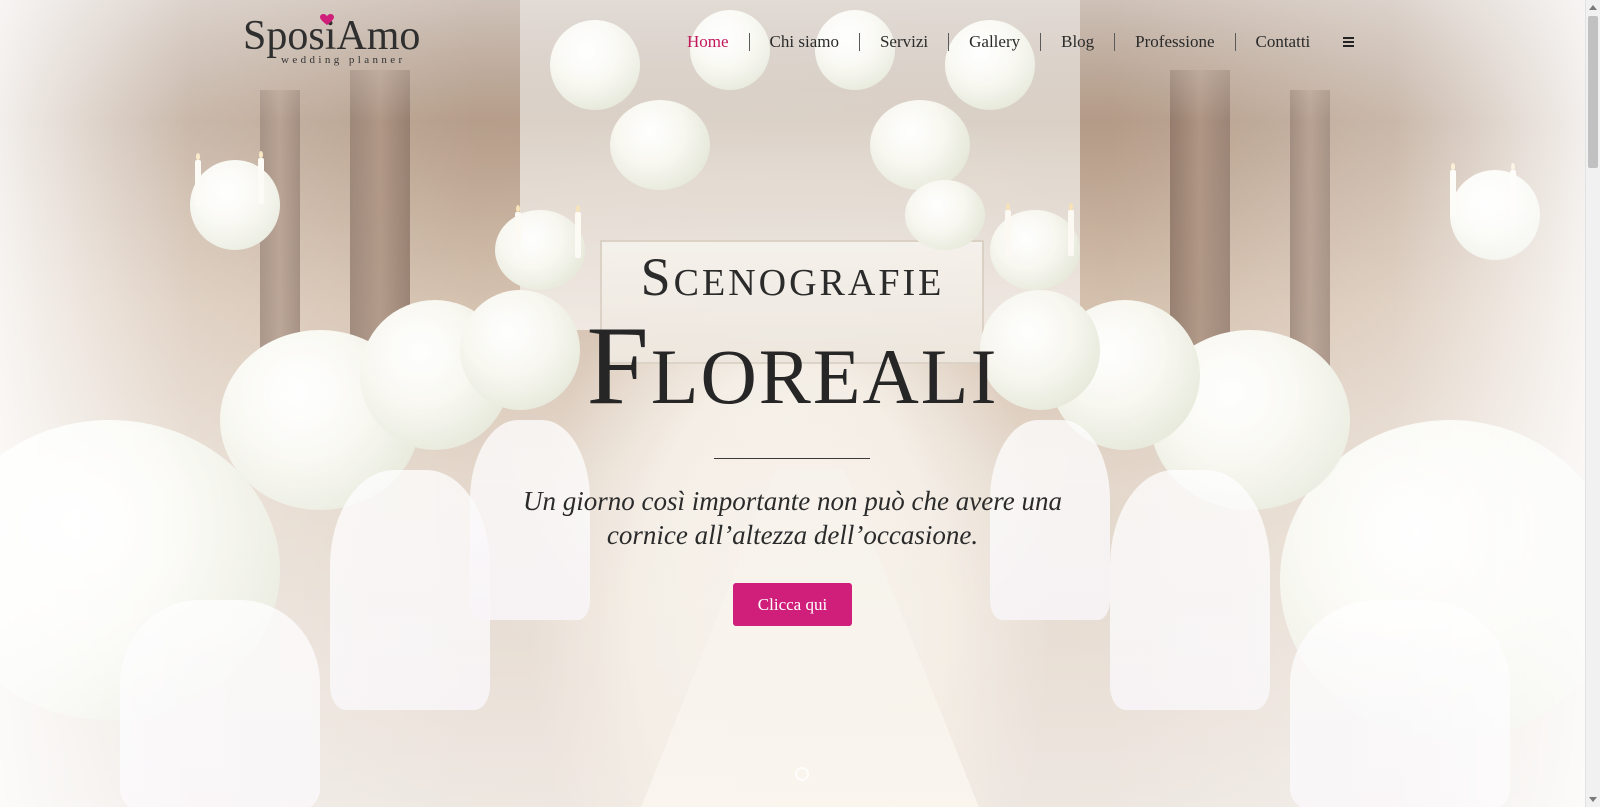 The width and height of the screenshot is (1600, 807). Describe the element at coordinates (905, 42) in the screenshot. I see `nav-item-servizi: Servizi` at that location.